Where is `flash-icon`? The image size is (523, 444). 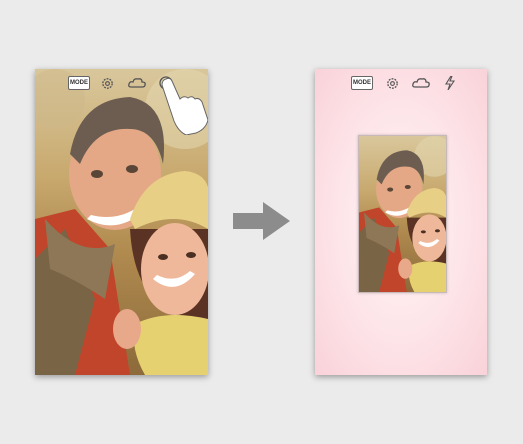
flash-icon is located at coordinates (450, 83).